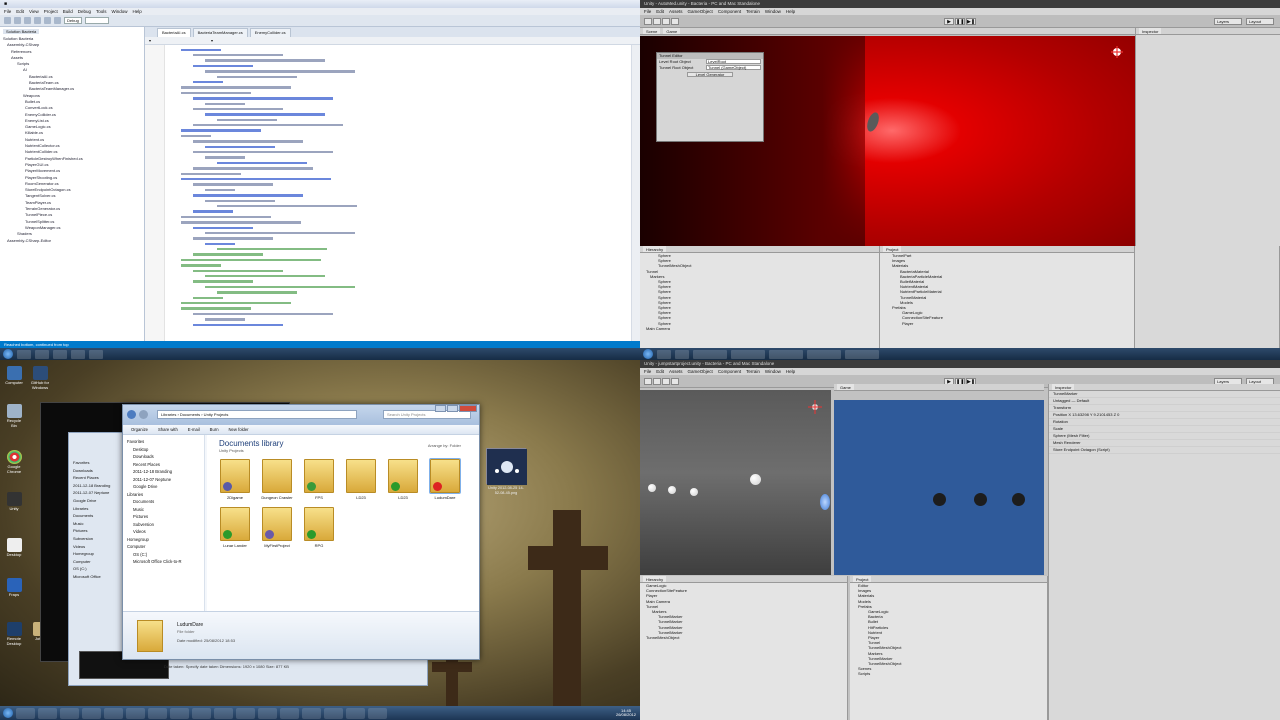 The width and height of the screenshot is (1280, 720). Describe the element at coordinates (825, 502) in the screenshot. I see `sphere-object-selected` at that location.